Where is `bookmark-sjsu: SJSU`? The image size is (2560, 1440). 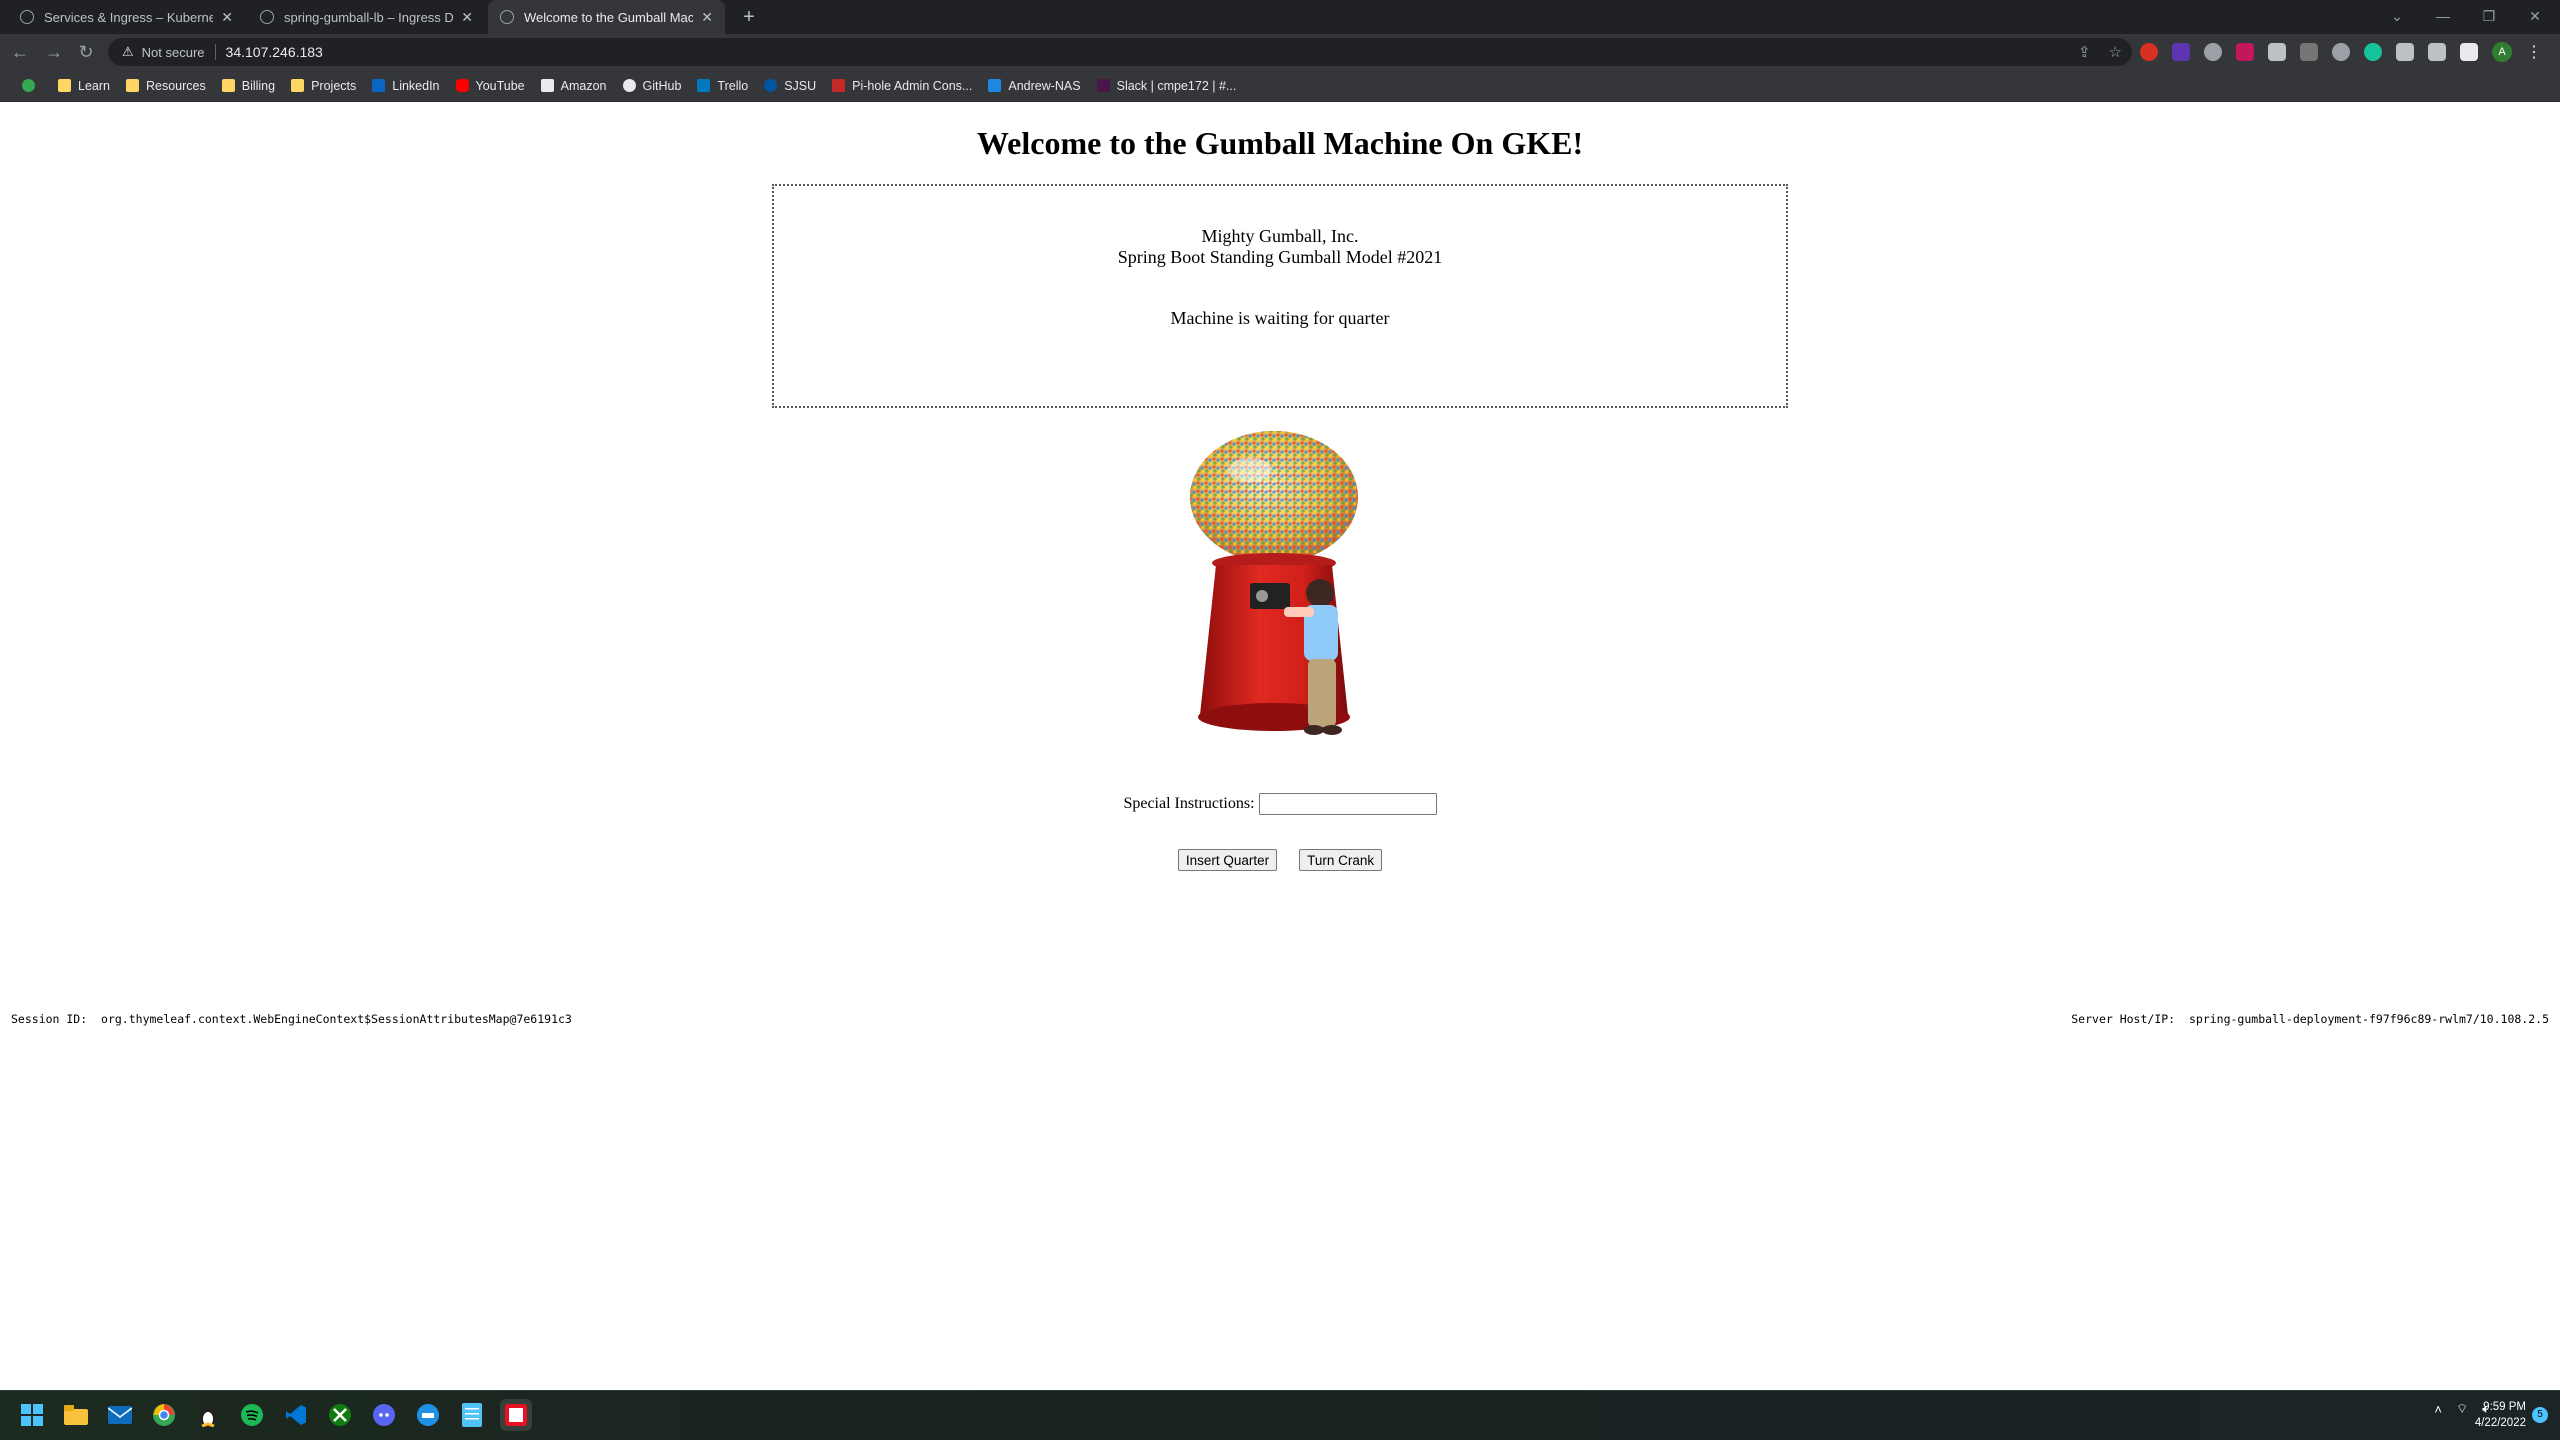 bookmark-sjsu: SJSU is located at coordinates (790, 86).